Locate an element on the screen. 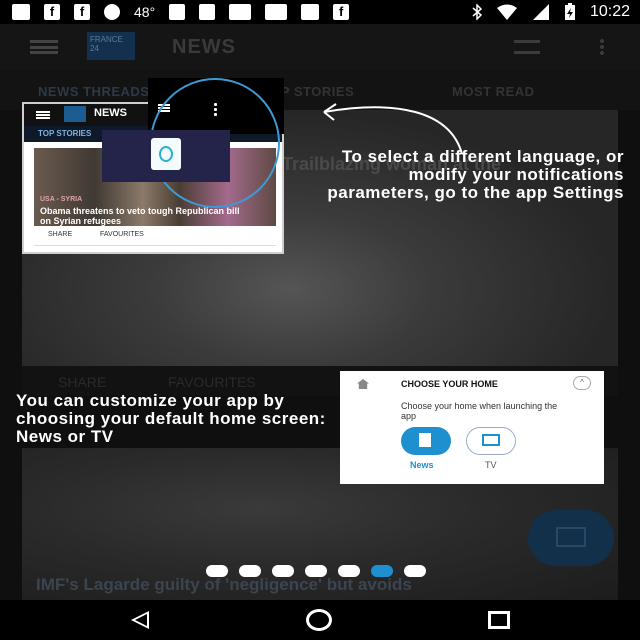 This screenshot has width=640, height=640. tv-fab-button is located at coordinates (571, 538).